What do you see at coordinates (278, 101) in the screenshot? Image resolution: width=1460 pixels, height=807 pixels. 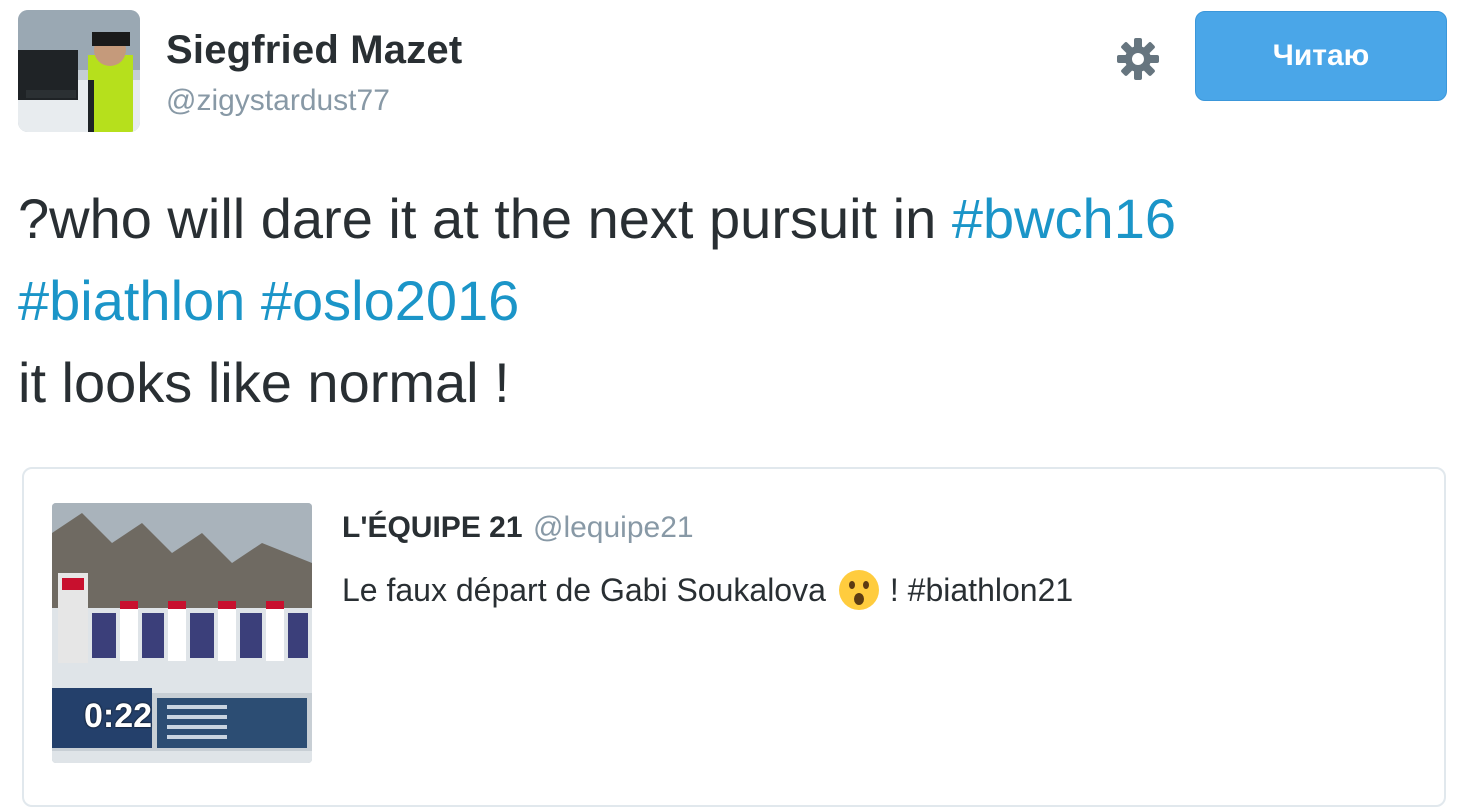 I see `author-handle: @zigystardust77` at bounding box center [278, 101].